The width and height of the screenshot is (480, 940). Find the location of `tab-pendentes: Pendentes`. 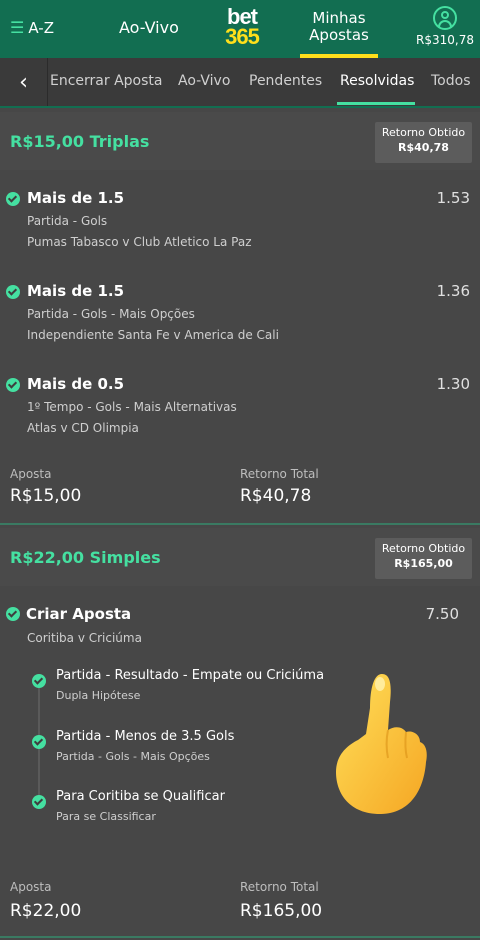

tab-pendentes: Pendentes is located at coordinates (285, 81).